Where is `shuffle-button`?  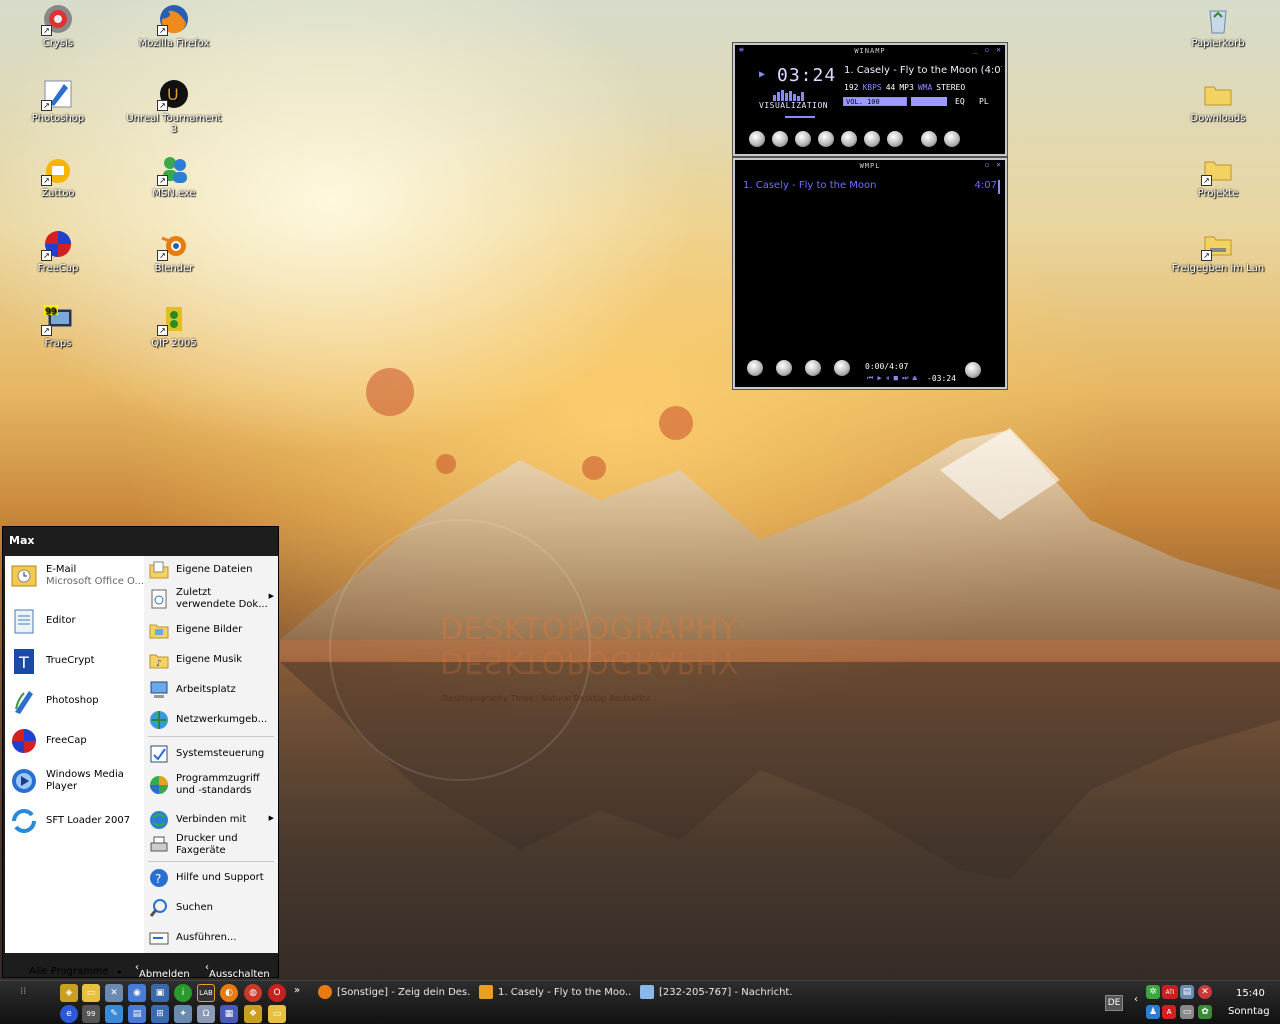
shuffle-button is located at coordinates (895, 139).